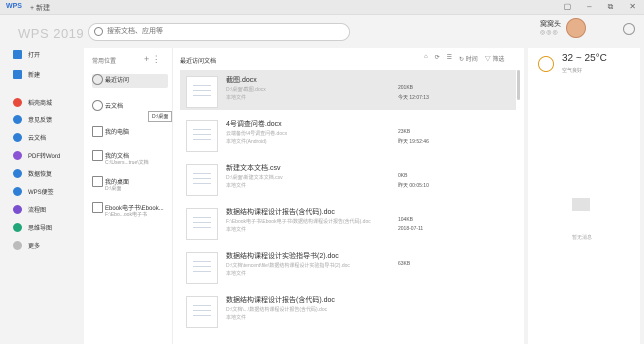  Describe the element at coordinates (253, 168) in the screenshot. I see `file-name: 新建文本文档.csv` at that location.